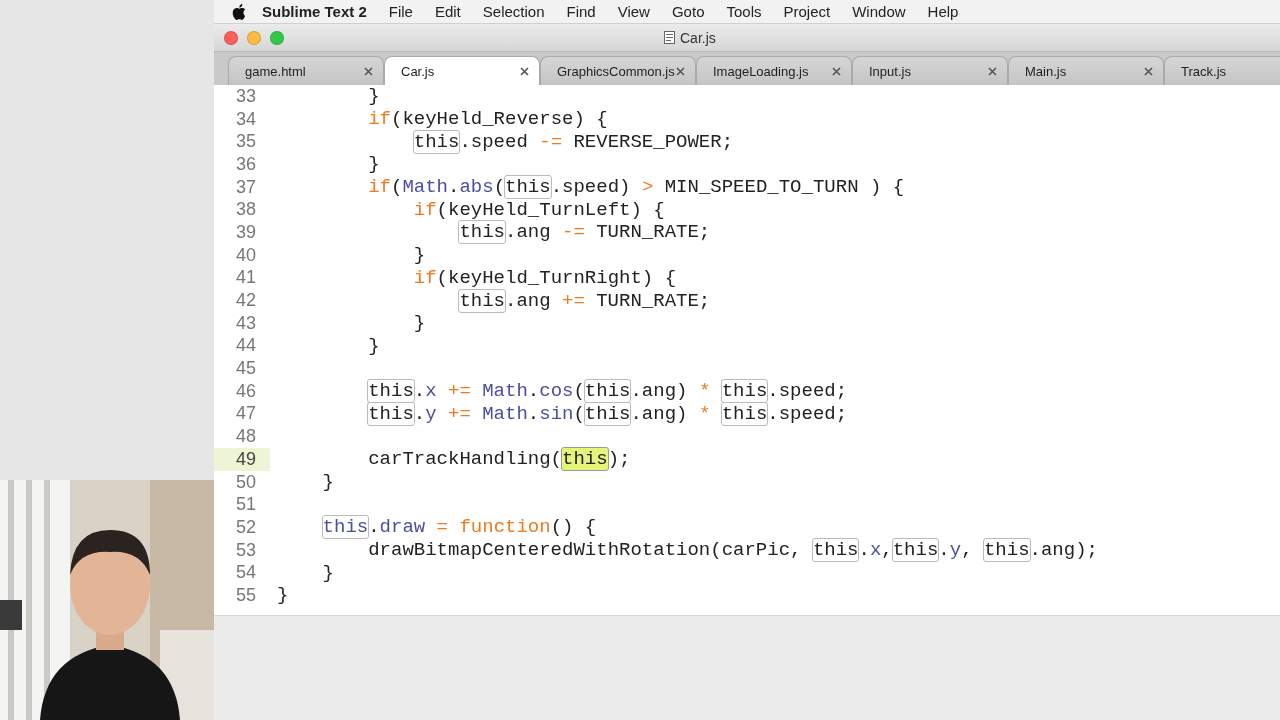 The image size is (1280, 720). I want to click on menu-item: View, so click(633, 11).